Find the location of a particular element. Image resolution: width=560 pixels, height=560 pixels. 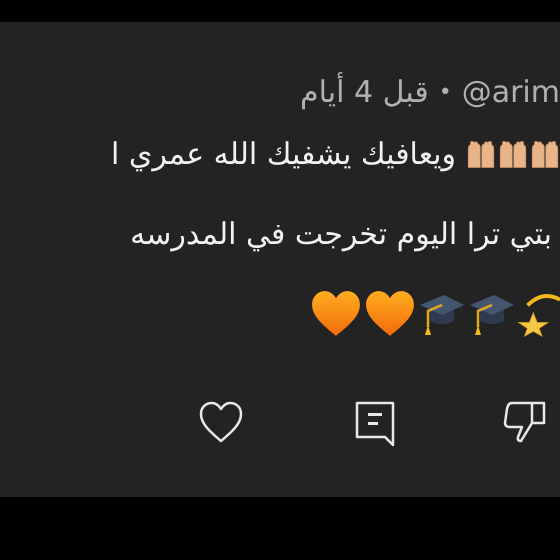

comment-text: بتي ترا اليوم تخرجت في المدرسه is located at coordinates (341, 234).